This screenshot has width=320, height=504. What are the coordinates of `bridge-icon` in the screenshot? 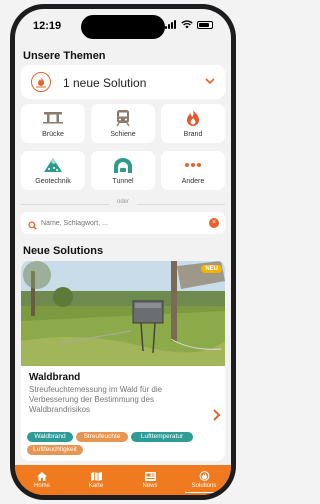 It's located at (53, 118).